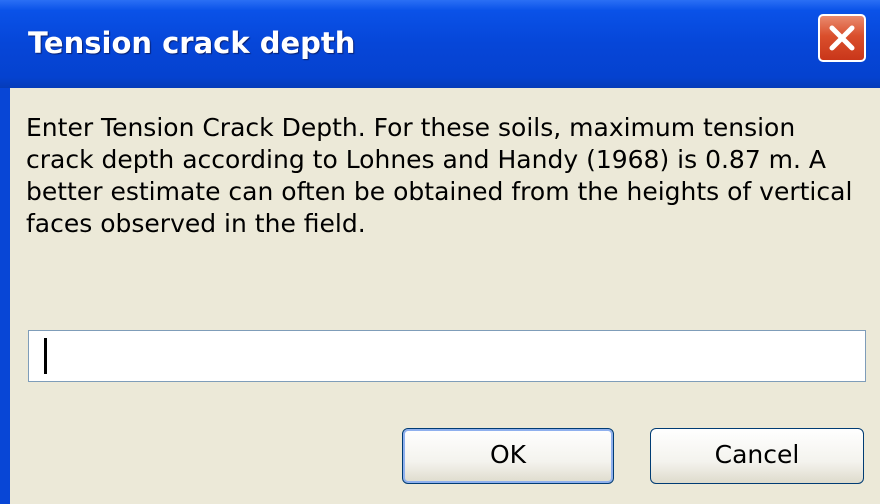 This screenshot has width=880, height=504. What do you see at coordinates (5, 296) in the screenshot?
I see `window-border-left` at bounding box center [5, 296].